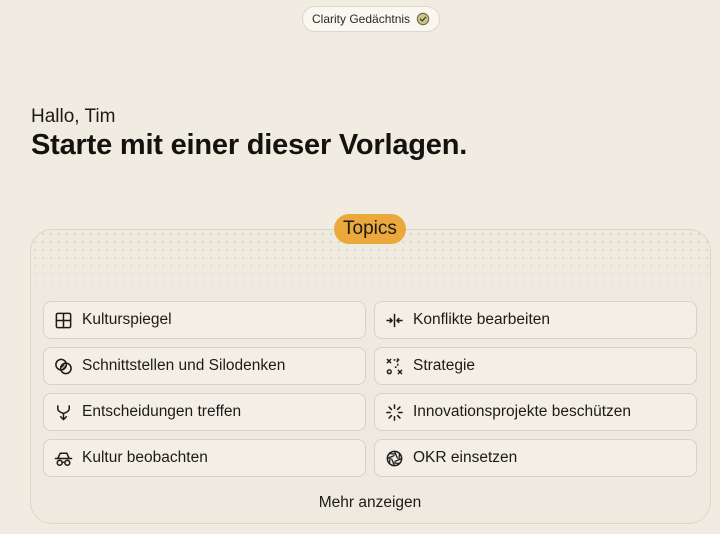 The width and height of the screenshot is (720, 534). I want to click on topic-label: Strategie, so click(444, 365).